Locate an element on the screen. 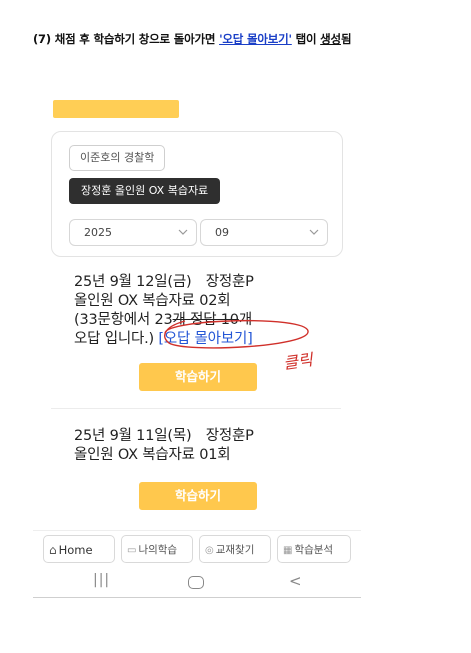 Image resolution: width=471 pixels, height=653 pixels. selected-material-chip: 장정훈 올인원 OX 복습자료 is located at coordinates (145, 191).